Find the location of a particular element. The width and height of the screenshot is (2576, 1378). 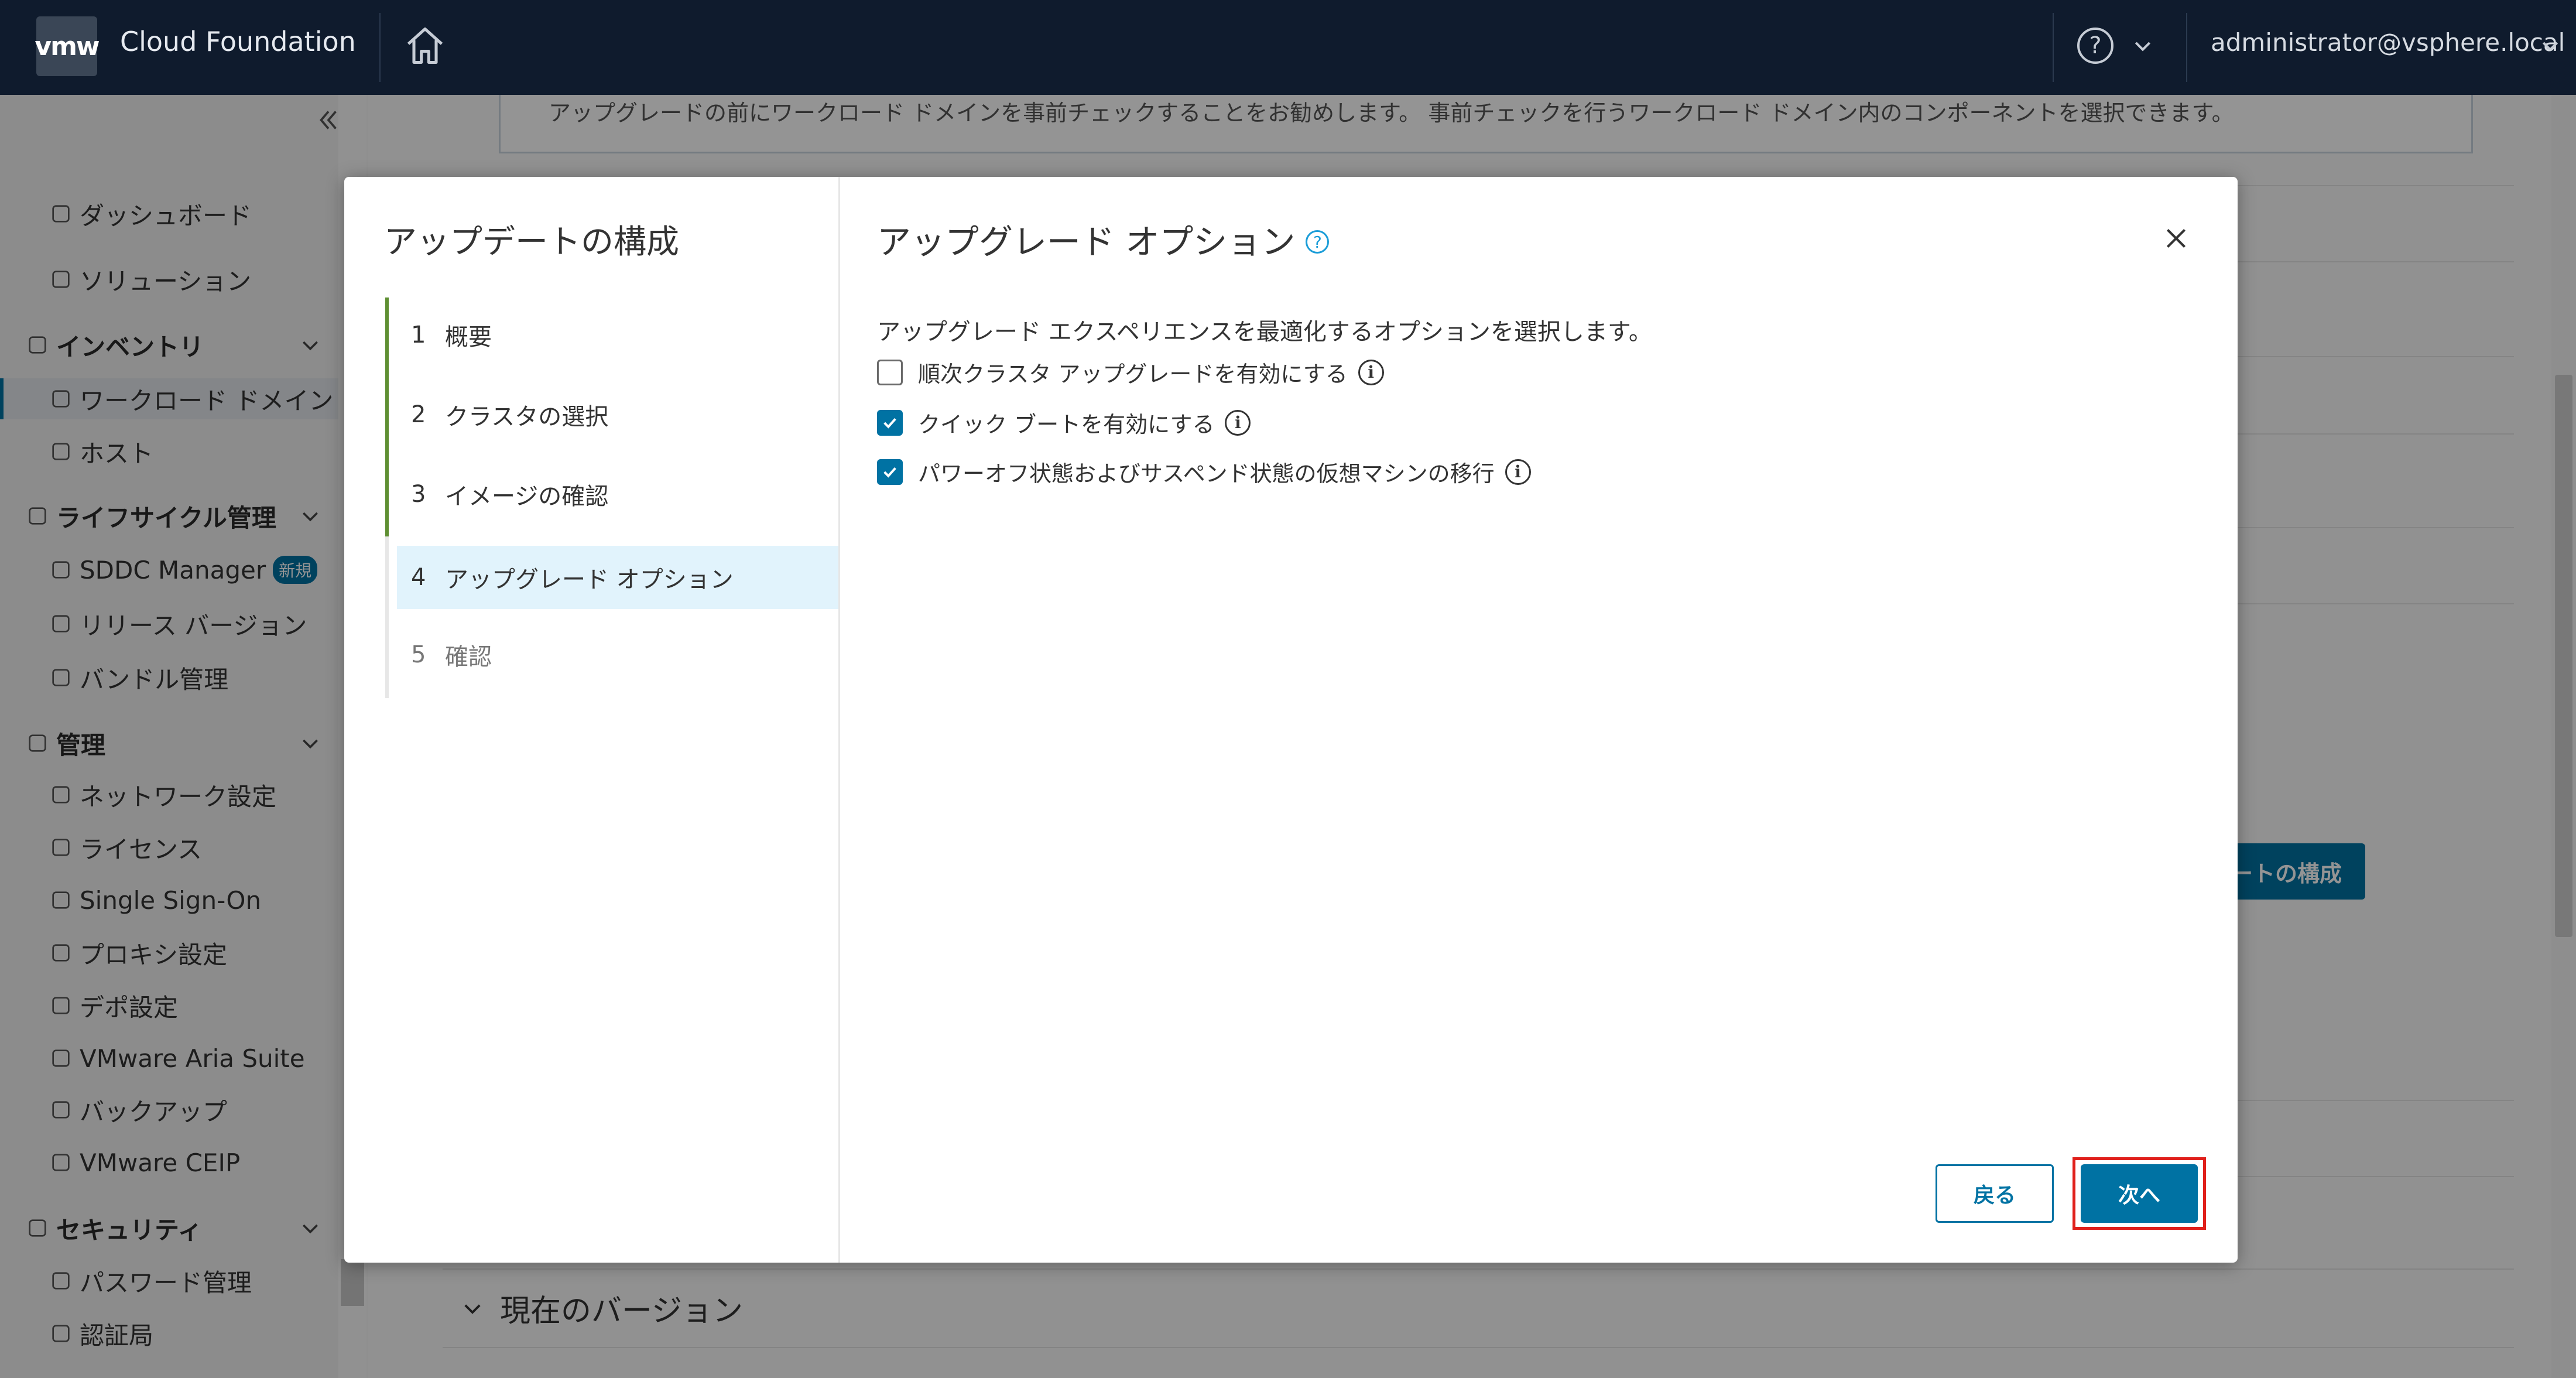

wizard-title: アップデートの構成 is located at coordinates (531, 242).